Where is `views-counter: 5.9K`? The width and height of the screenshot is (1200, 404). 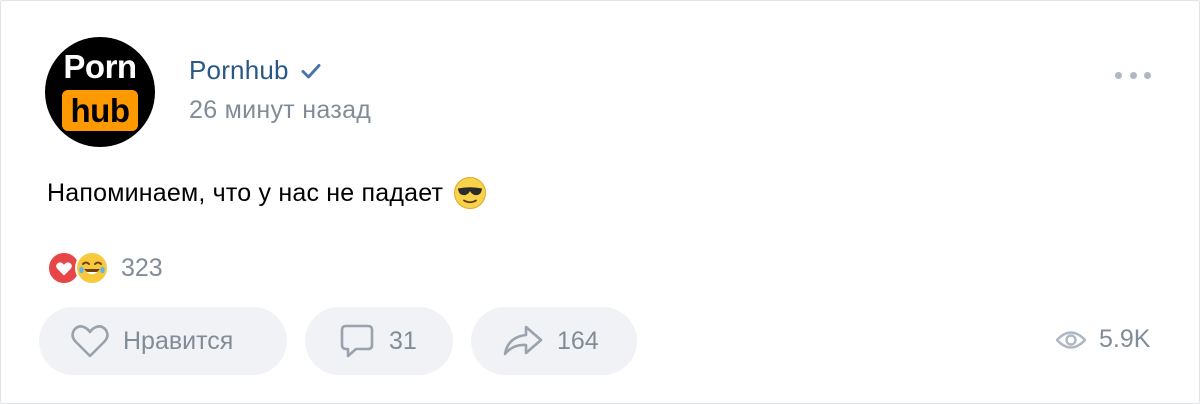 views-counter: 5.9K is located at coordinates (1102, 339).